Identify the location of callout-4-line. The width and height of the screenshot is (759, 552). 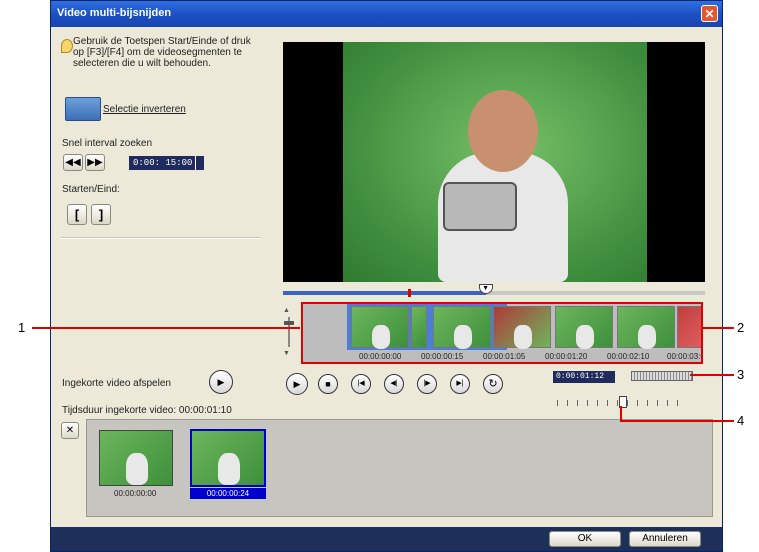
(621, 413).